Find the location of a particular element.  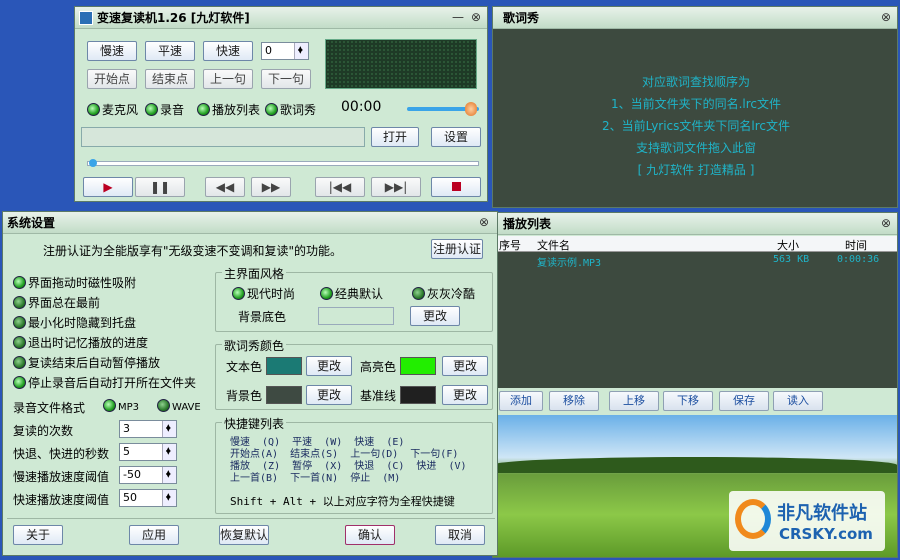

slow-threshold-stepper: -50 is located at coordinates (148, 474).